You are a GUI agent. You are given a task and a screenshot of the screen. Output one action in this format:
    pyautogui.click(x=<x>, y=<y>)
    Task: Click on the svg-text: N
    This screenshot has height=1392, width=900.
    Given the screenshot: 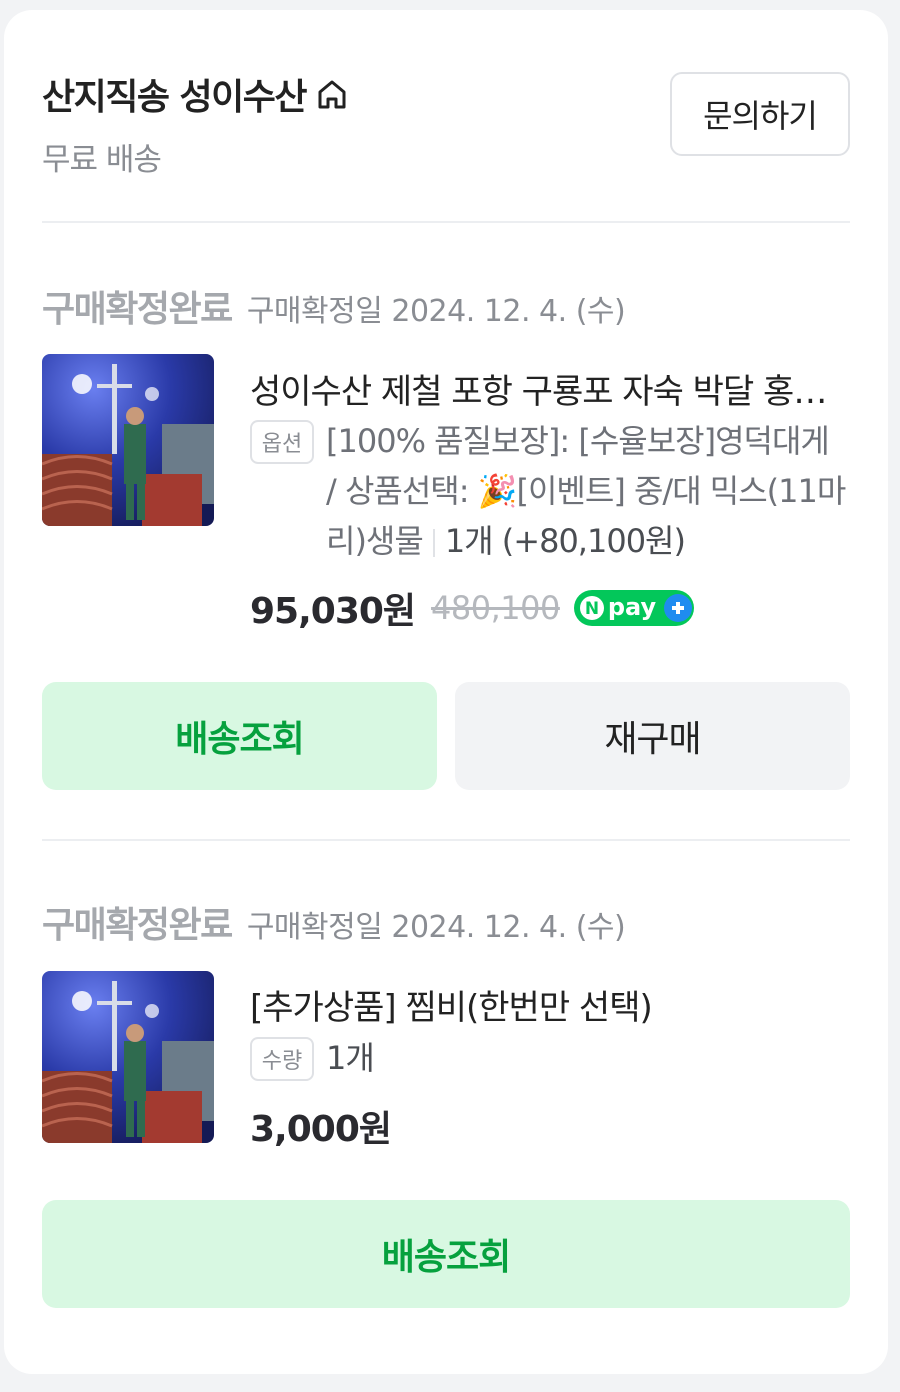 What is the action you would take?
    pyautogui.click(x=592, y=609)
    